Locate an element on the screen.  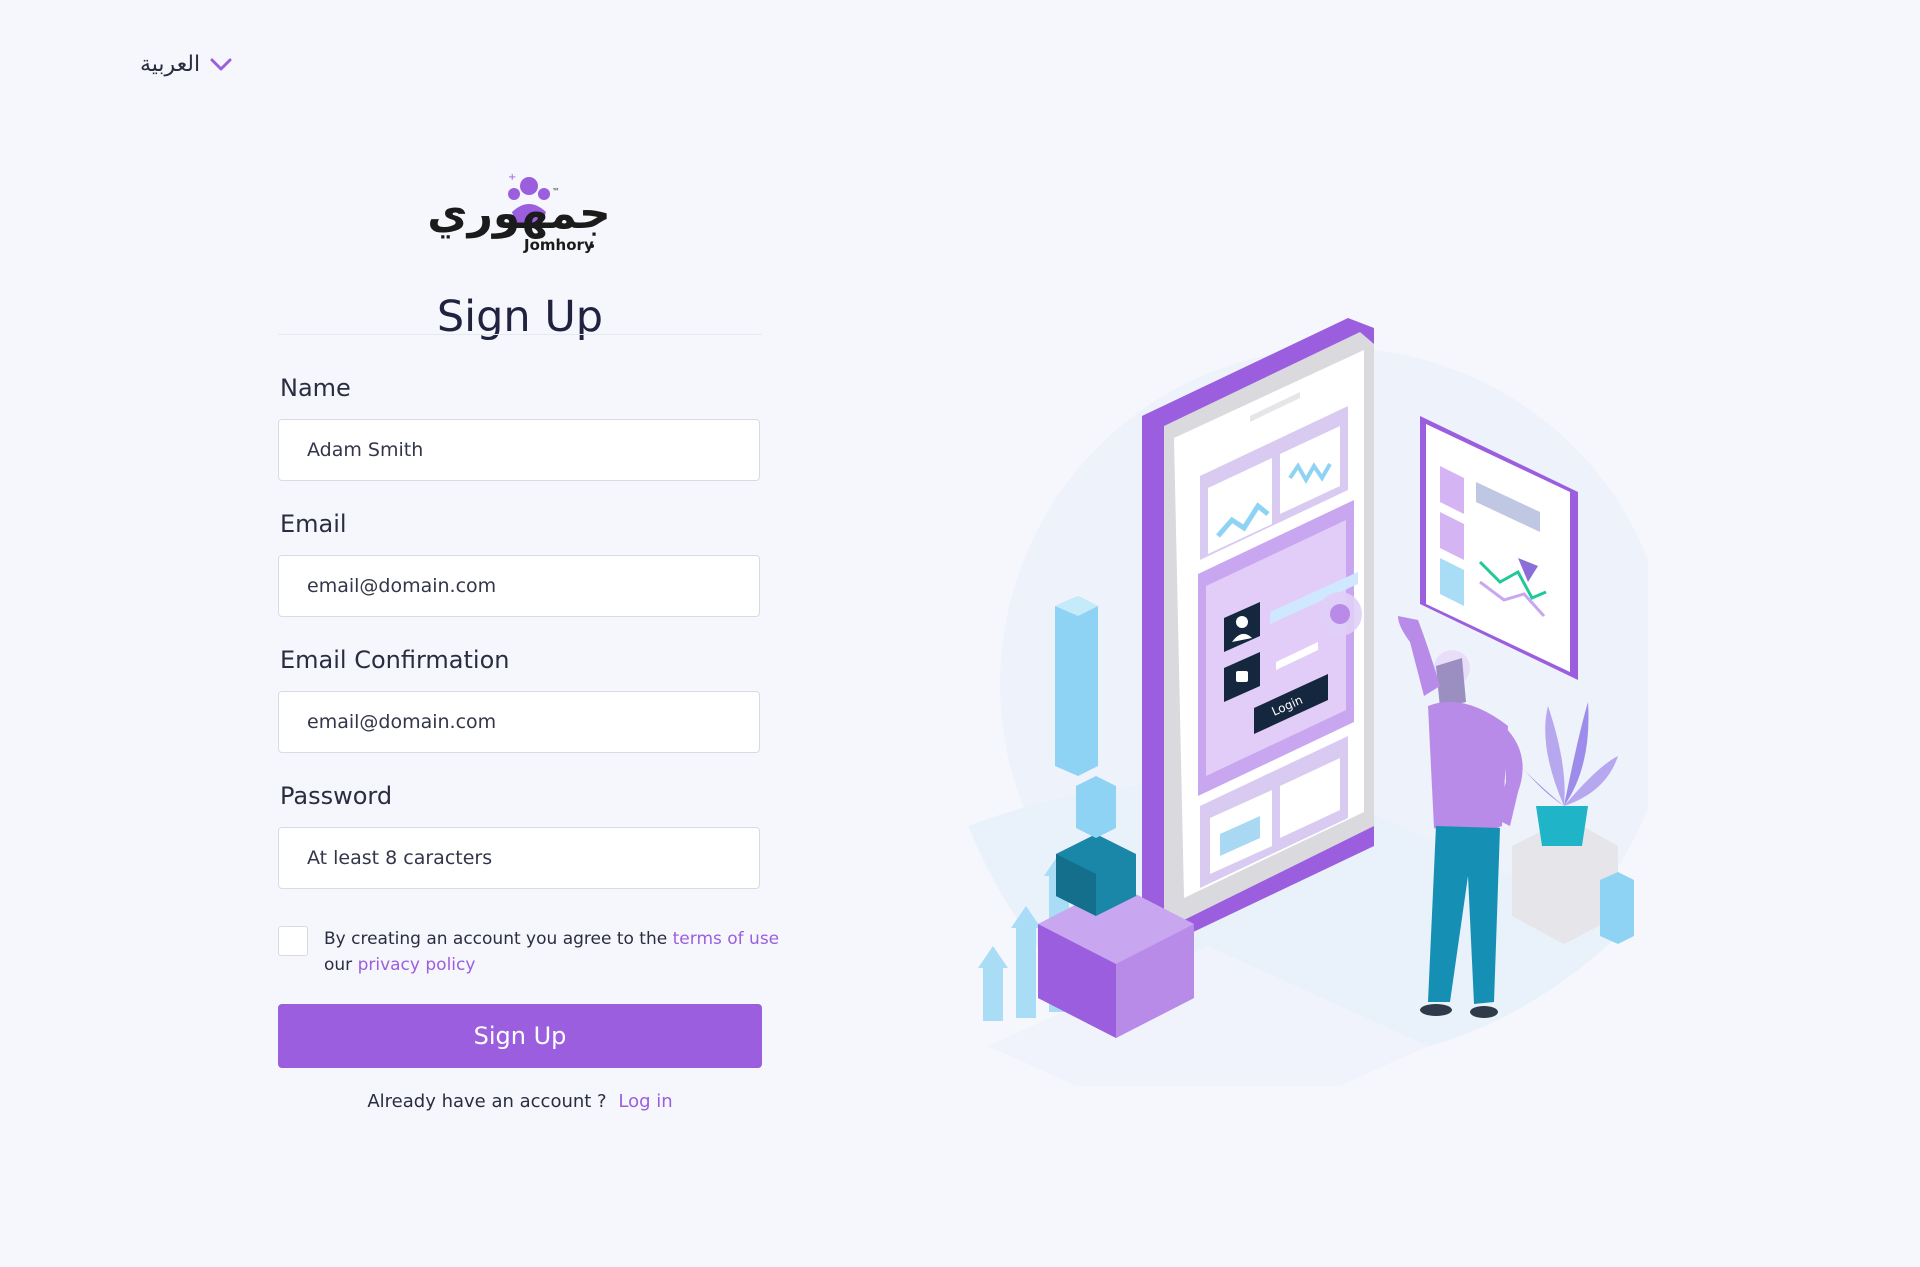
logo-arabic: جمهوري is located at coordinates (519, 213).